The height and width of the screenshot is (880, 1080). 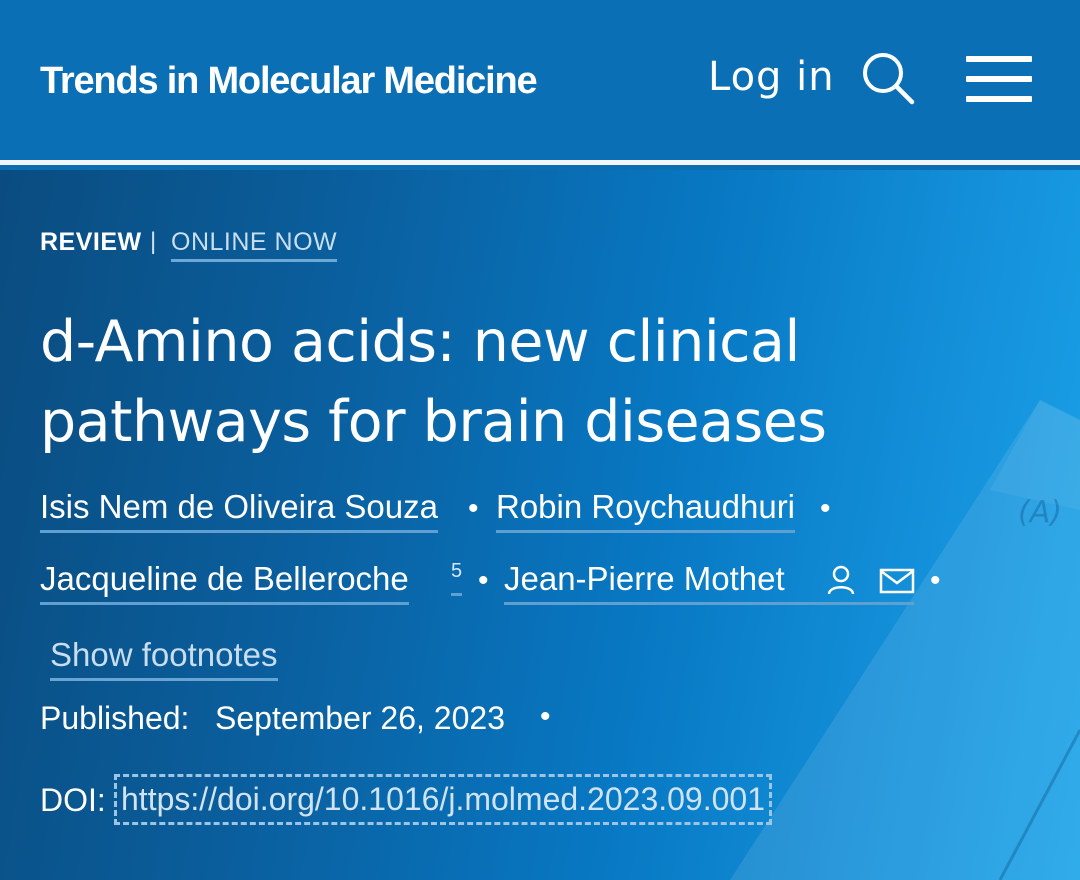 What do you see at coordinates (164, 658) in the screenshot?
I see `show-footnotes-button: Show footnotes` at bounding box center [164, 658].